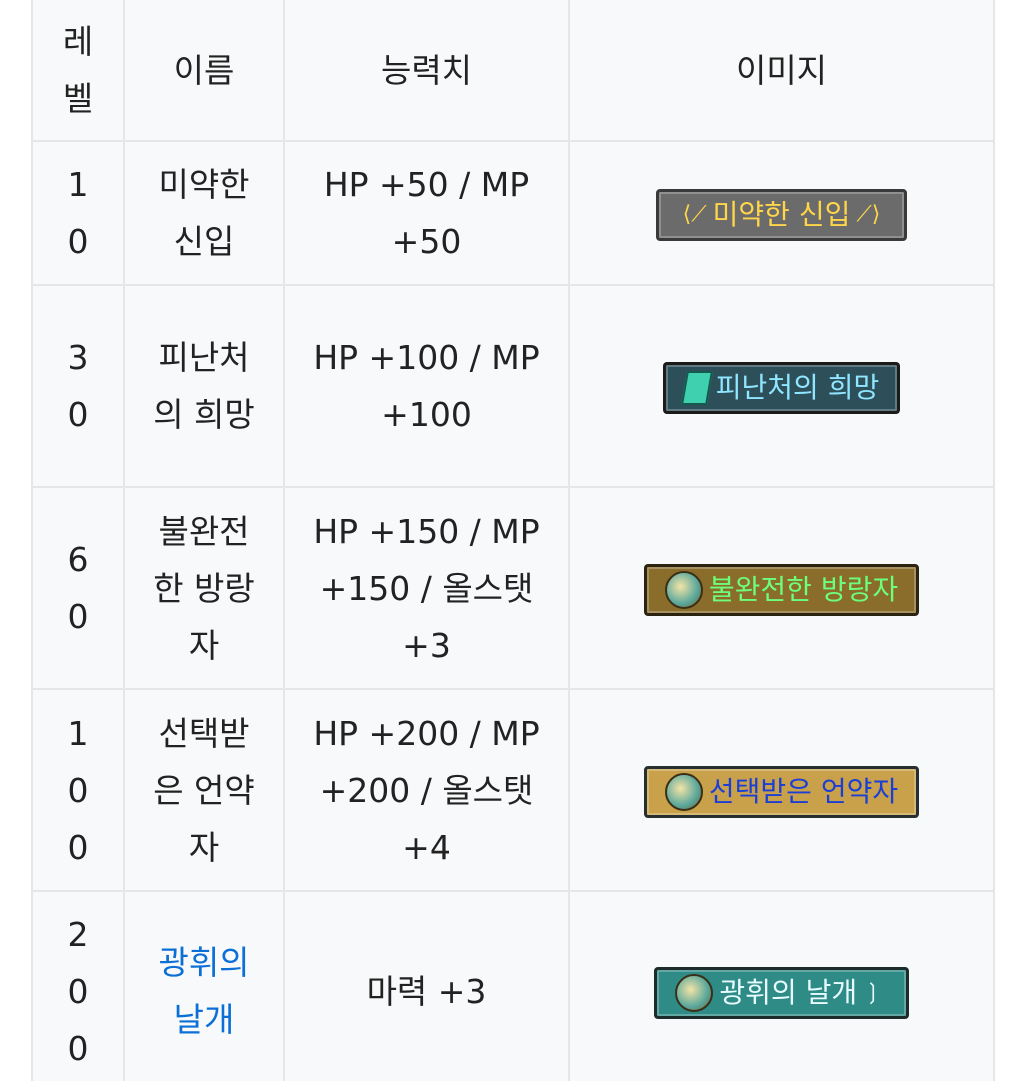 The height and width of the screenshot is (1081, 1024). I want to click on badge-text: 미약한 신입, so click(781, 214).